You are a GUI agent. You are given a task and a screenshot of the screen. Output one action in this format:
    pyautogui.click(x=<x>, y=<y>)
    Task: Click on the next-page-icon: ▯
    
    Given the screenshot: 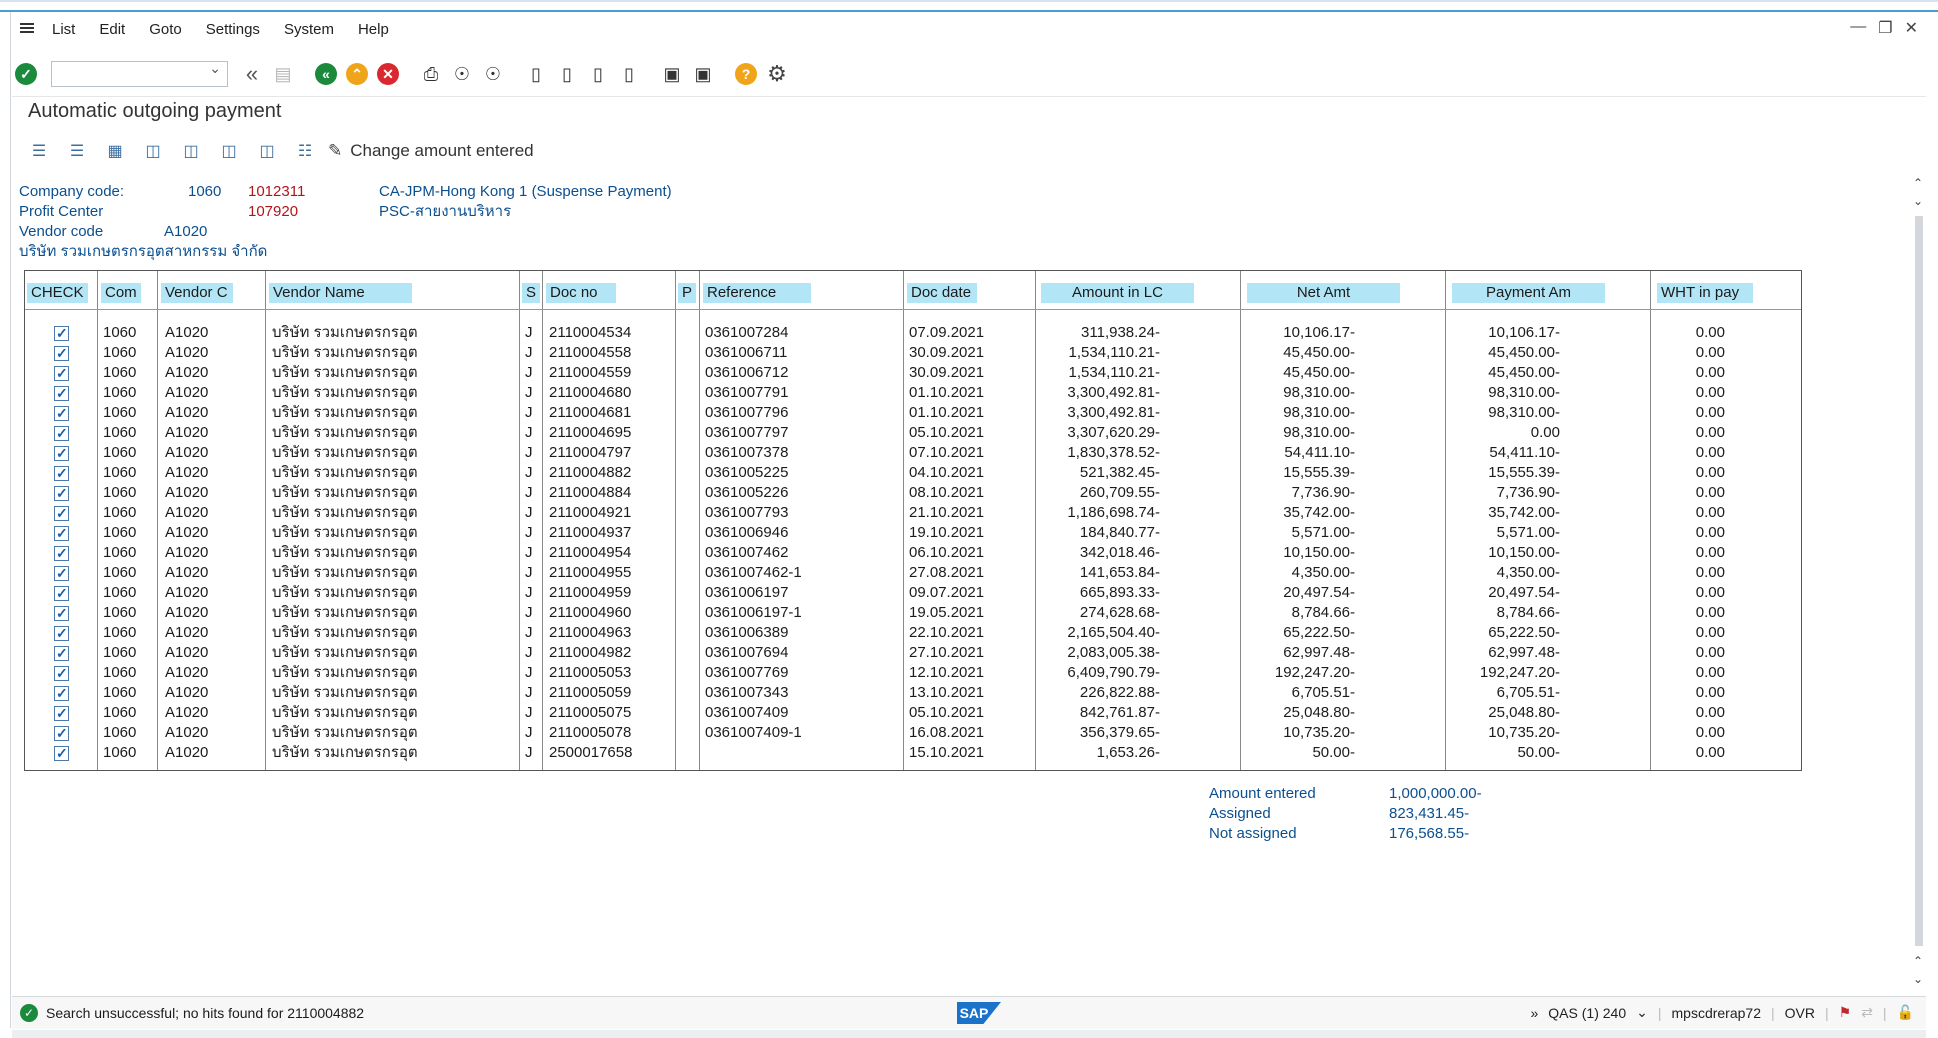 What is the action you would take?
    pyautogui.click(x=598, y=74)
    